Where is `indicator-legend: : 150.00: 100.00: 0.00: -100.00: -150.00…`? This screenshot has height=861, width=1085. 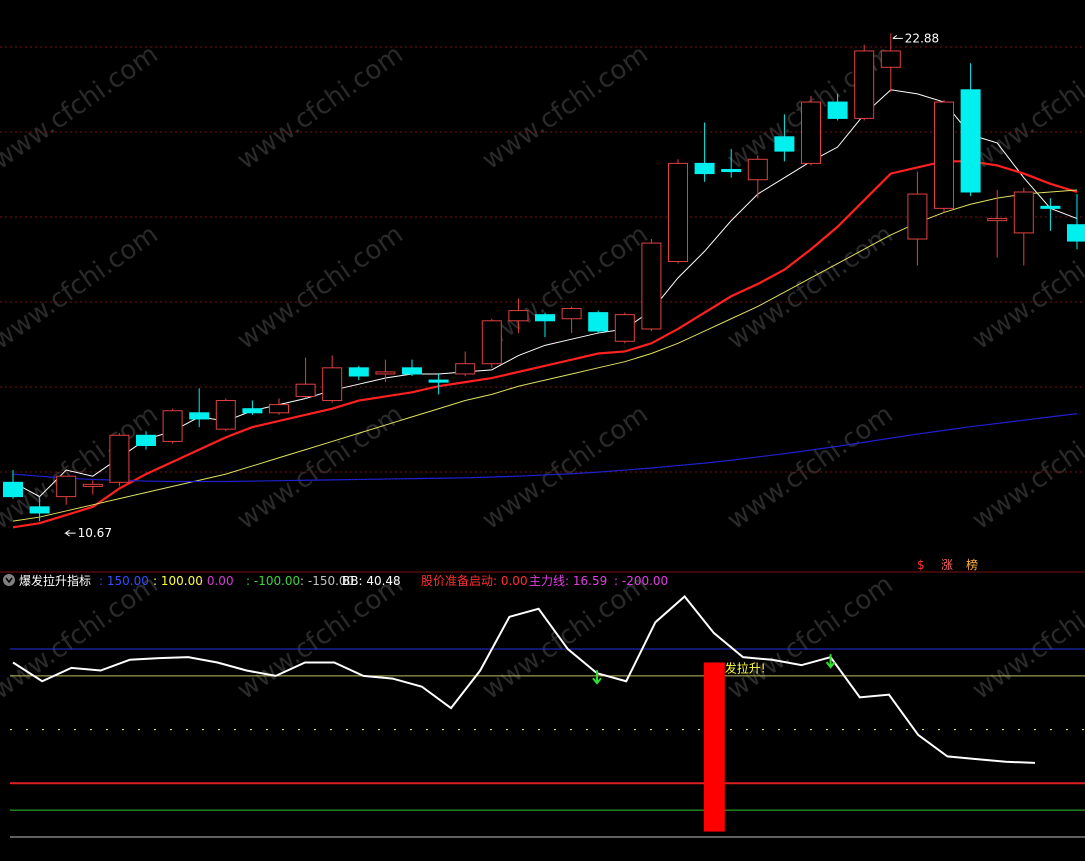
indicator-legend: : 150.00: 100.00: 0.00: -100.00: -150.00… is located at coordinates (383, 581).